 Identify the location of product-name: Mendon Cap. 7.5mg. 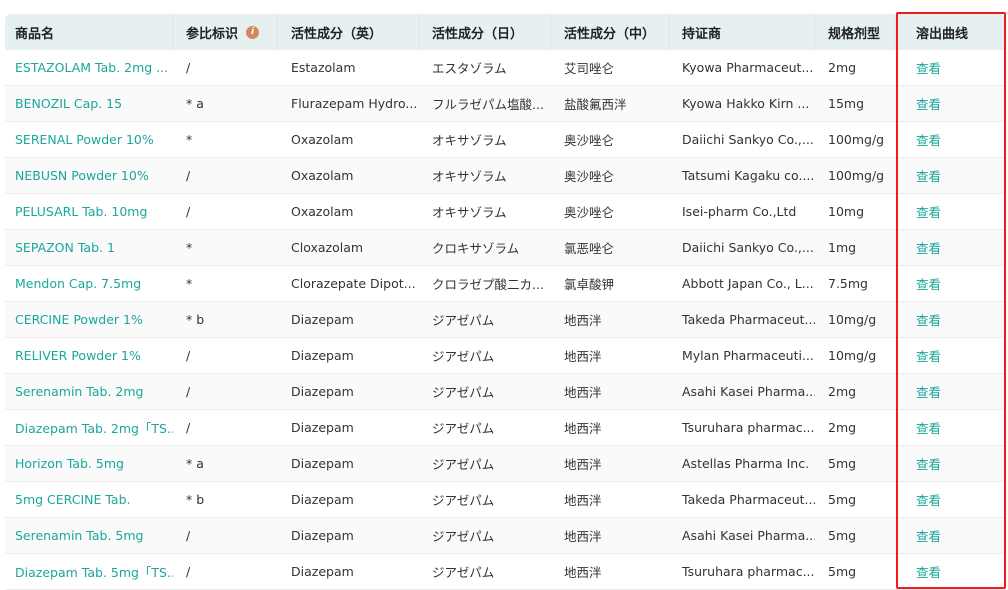
(89, 283).